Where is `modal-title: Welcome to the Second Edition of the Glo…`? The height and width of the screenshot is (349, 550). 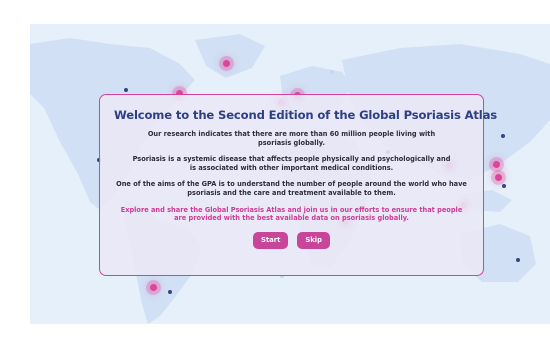 modal-title: Welcome to the Second Edition of the Glo… is located at coordinates (306, 115).